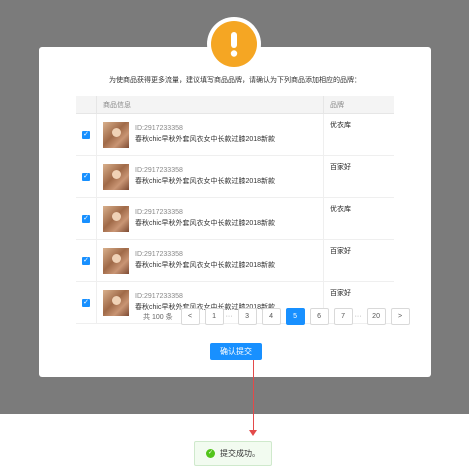  Describe the element at coordinates (343, 316) in the screenshot. I see `page-7-button: 7` at that location.